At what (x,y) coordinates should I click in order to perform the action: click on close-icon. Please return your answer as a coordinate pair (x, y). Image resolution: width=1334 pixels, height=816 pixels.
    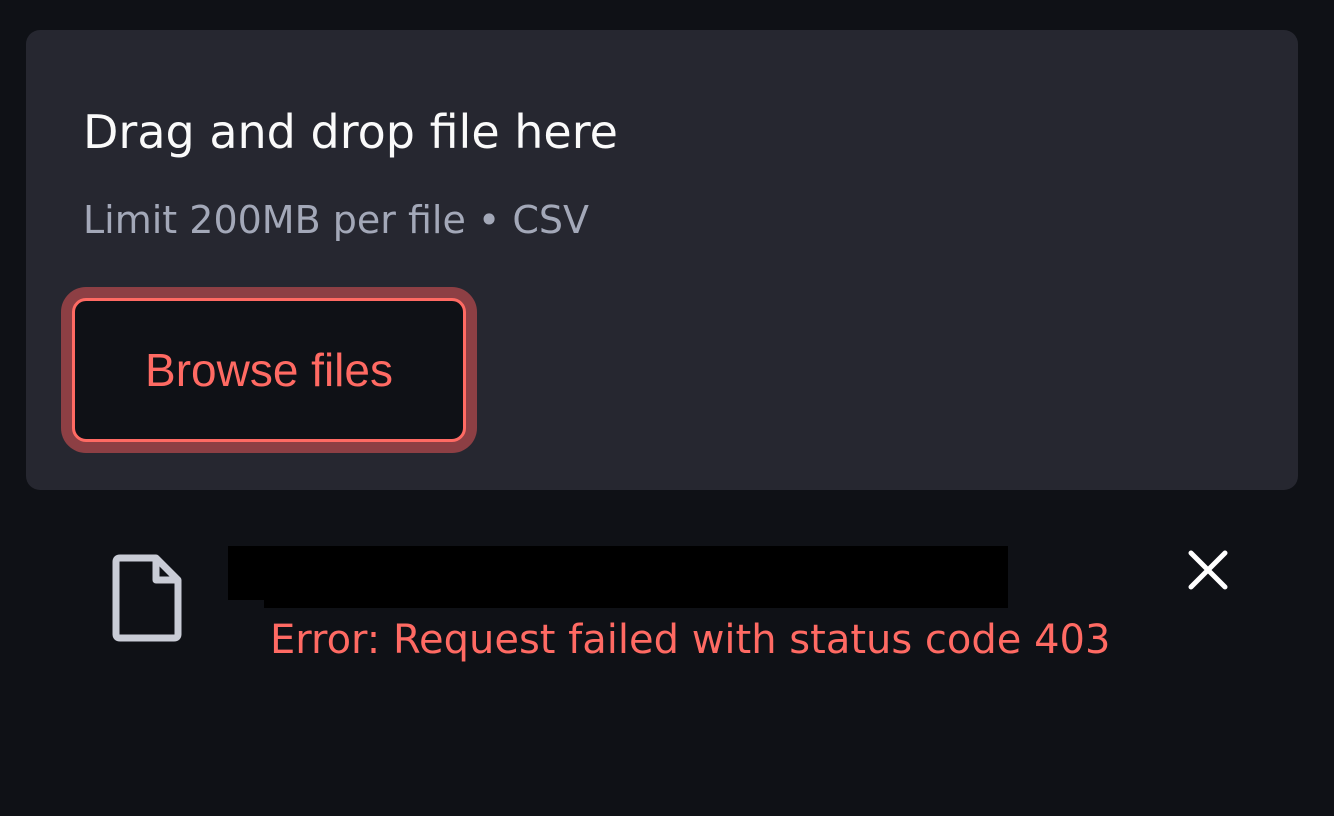
    Looking at the image, I should click on (1208, 572).